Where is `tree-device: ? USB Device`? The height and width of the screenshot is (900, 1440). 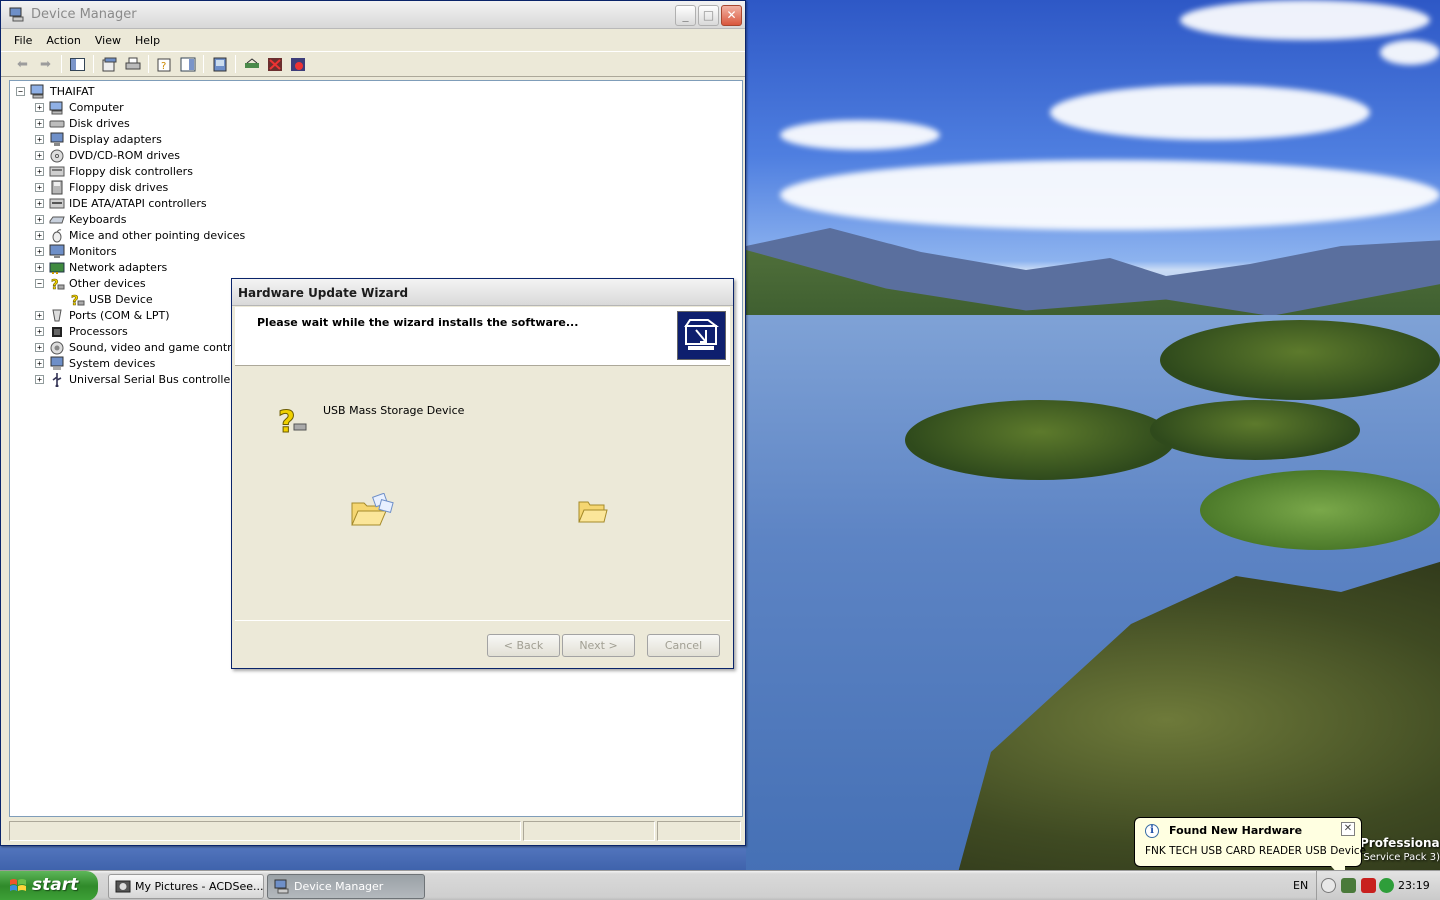
tree-device: ? USB Device is located at coordinates (138, 299).